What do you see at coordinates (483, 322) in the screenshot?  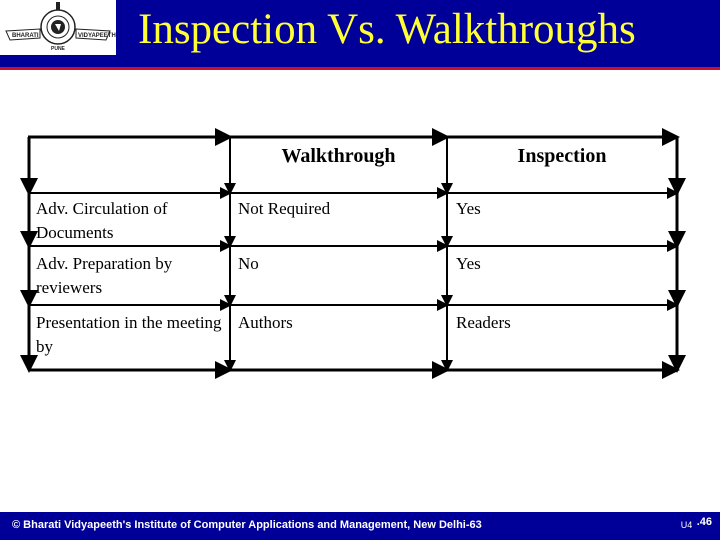 I see `inspection-value: Readers` at bounding box center [483, 322].